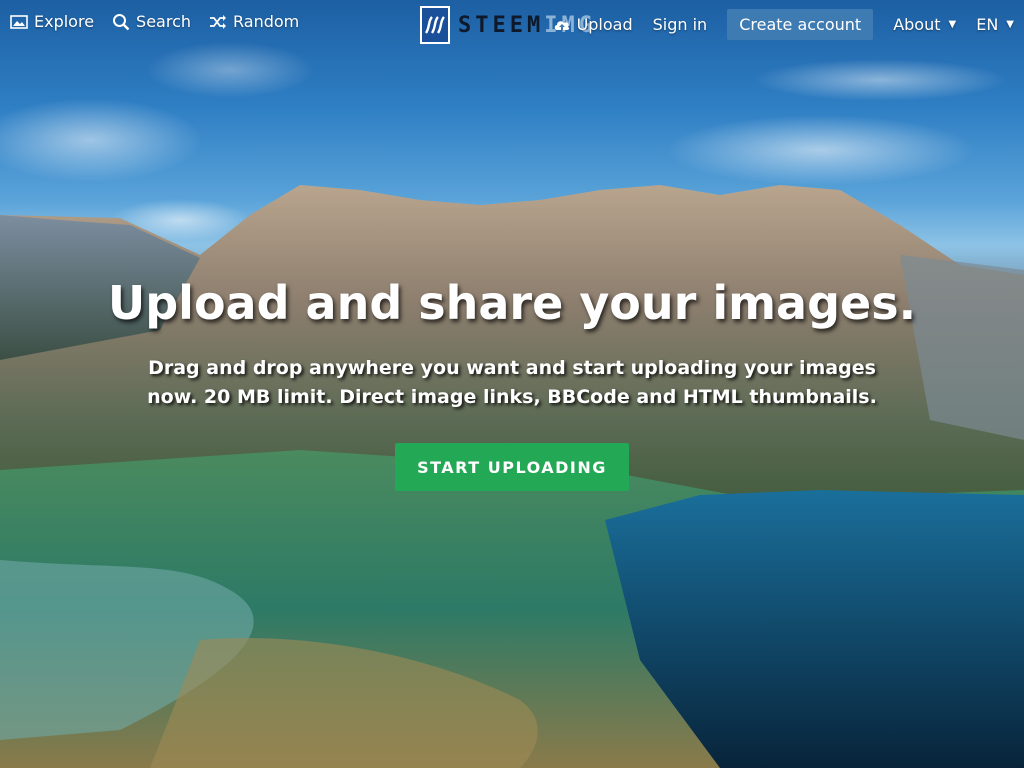 Image resolution: width=1024 pixels, height=768 pixels. What do you see at coordinates (512, 303) in the screenshot?
I see `hero-title: Upload and share your images.` at bounding box center [512, 303].